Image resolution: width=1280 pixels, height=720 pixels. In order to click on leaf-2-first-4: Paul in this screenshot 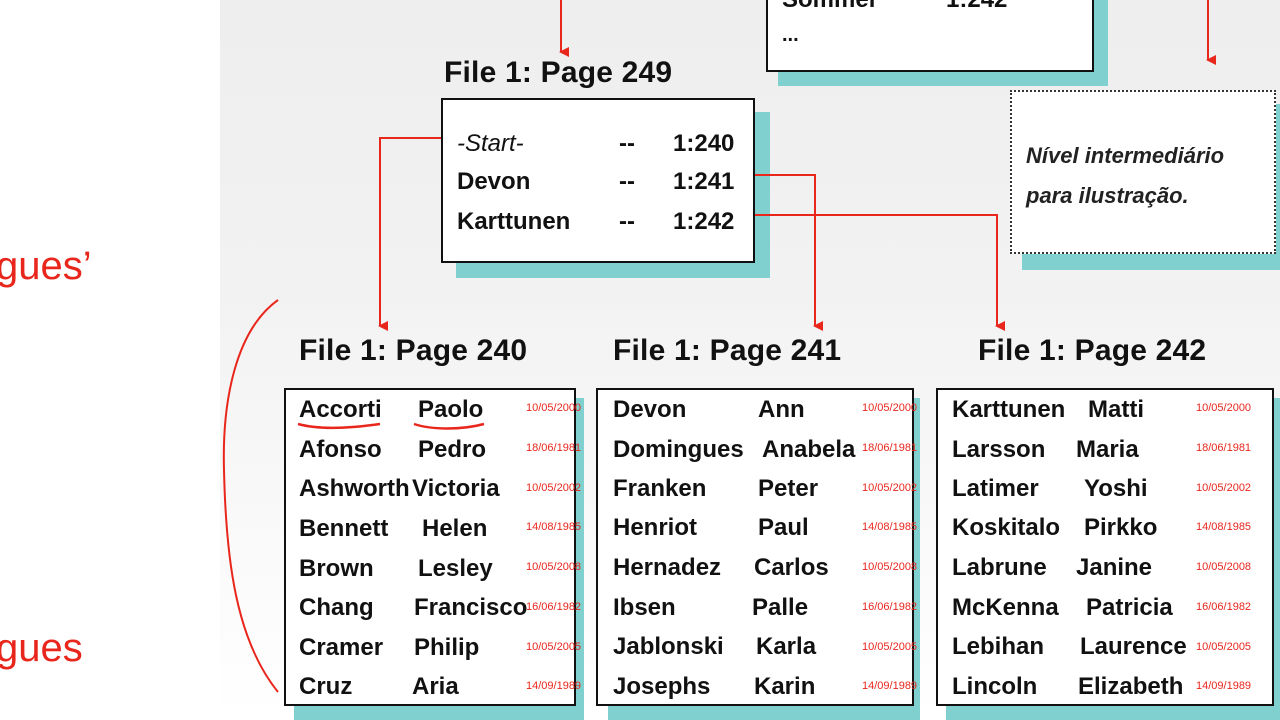, I will do `click(783, 527)`.